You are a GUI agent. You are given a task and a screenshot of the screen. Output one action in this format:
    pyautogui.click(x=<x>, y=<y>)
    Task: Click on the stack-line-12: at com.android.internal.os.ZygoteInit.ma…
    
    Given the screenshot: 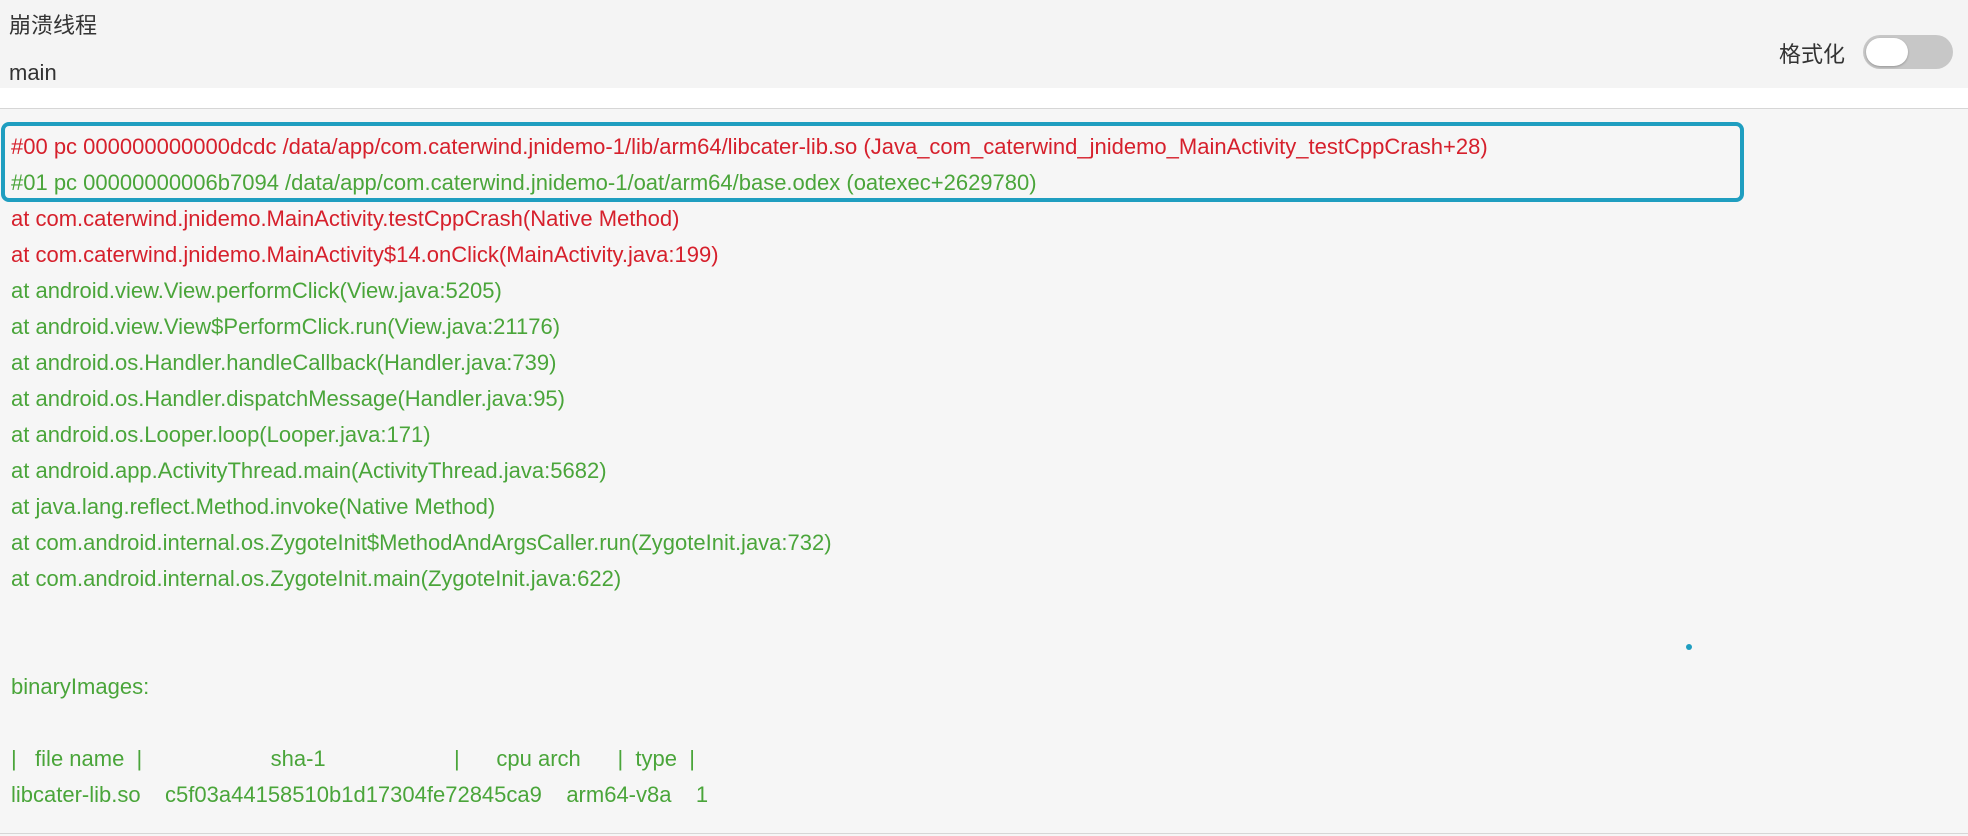 What is the action you would take?
    pyautogui.click(x=316, y=578)
    